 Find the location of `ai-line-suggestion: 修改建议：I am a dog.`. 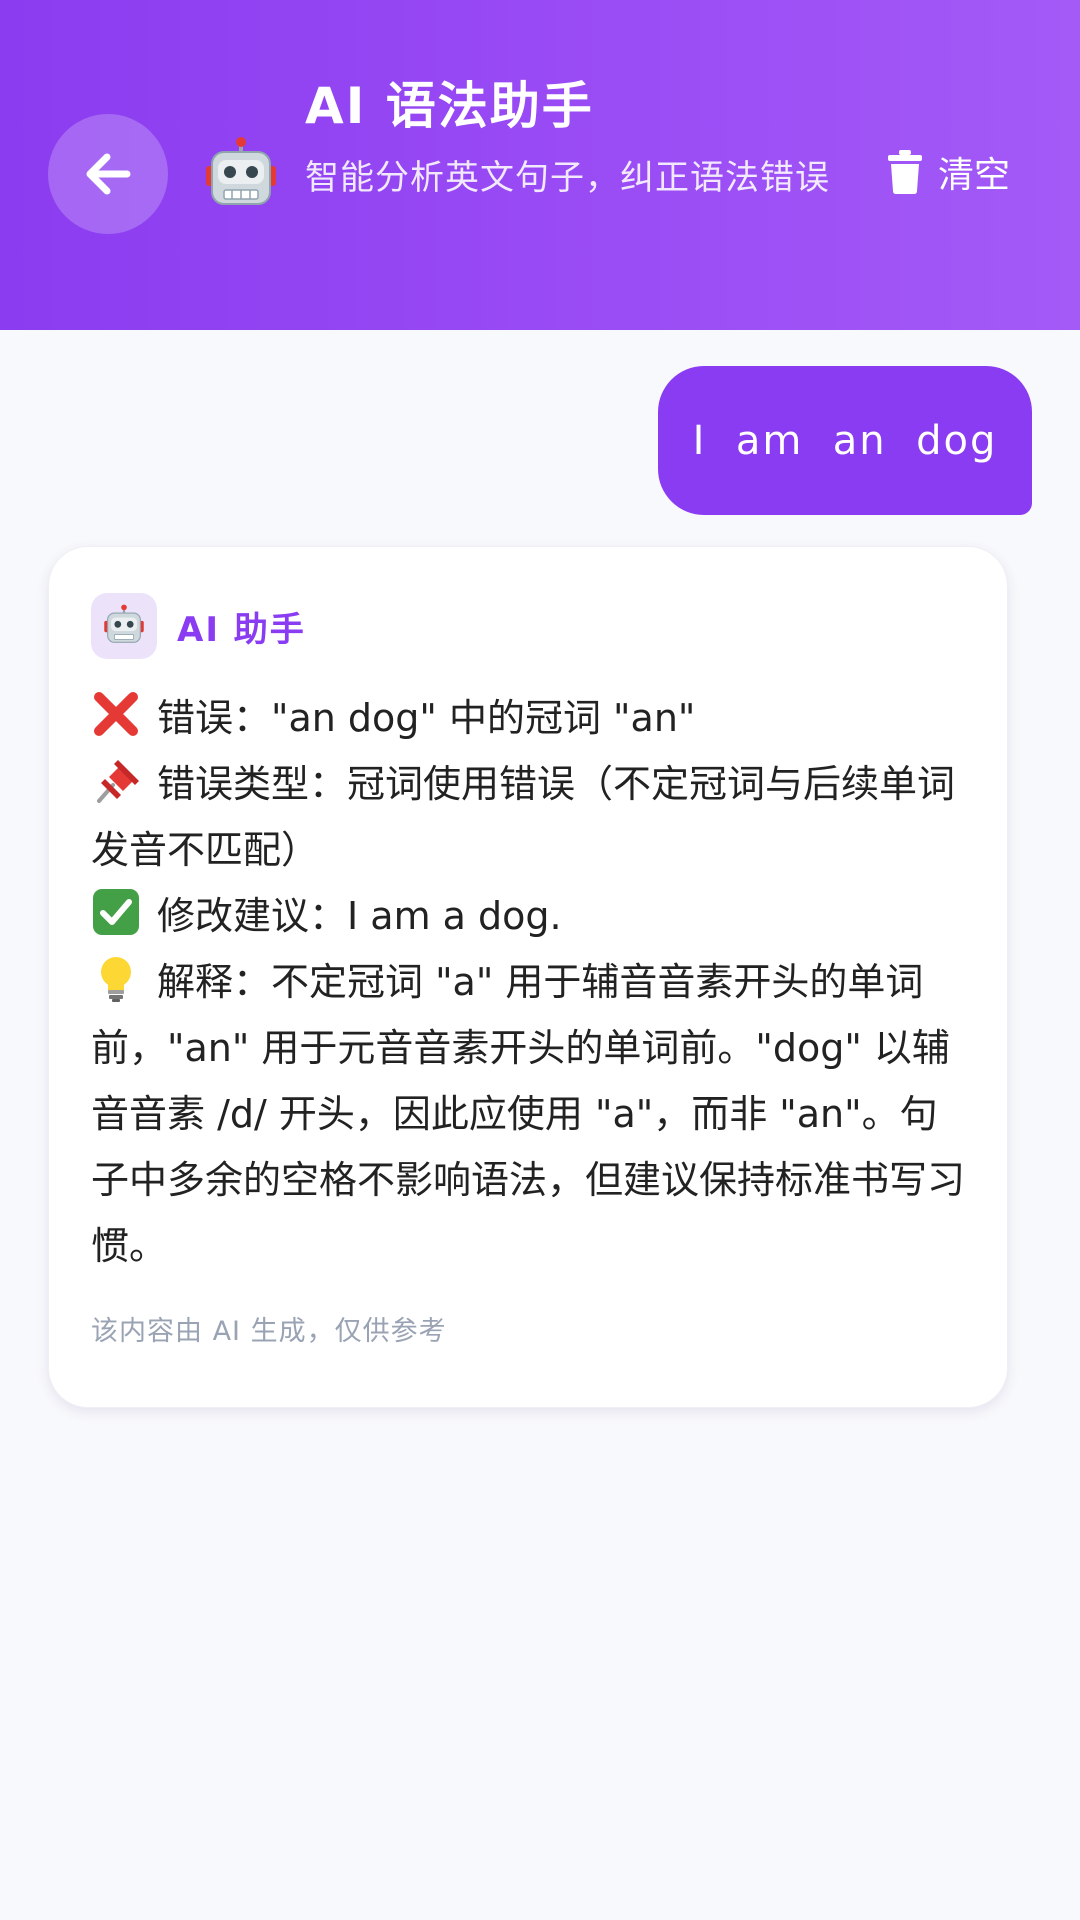

ai-line-suggestion: 修改建议：I am a dog. is located at coordinates (531, 916).